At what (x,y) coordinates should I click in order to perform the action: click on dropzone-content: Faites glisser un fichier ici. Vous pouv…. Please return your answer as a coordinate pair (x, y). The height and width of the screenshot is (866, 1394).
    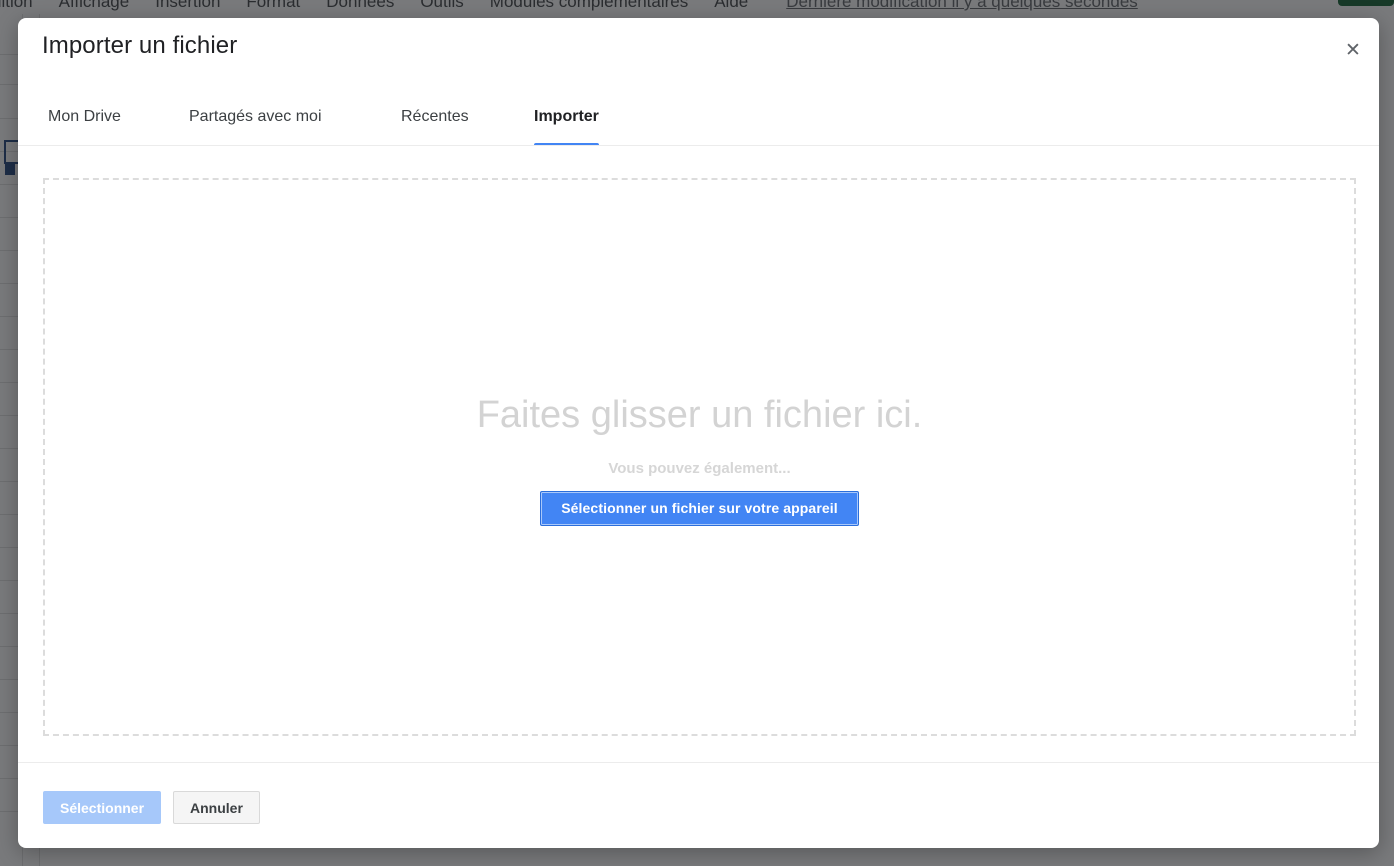
    Looking at the image, I should click on (699, 459).